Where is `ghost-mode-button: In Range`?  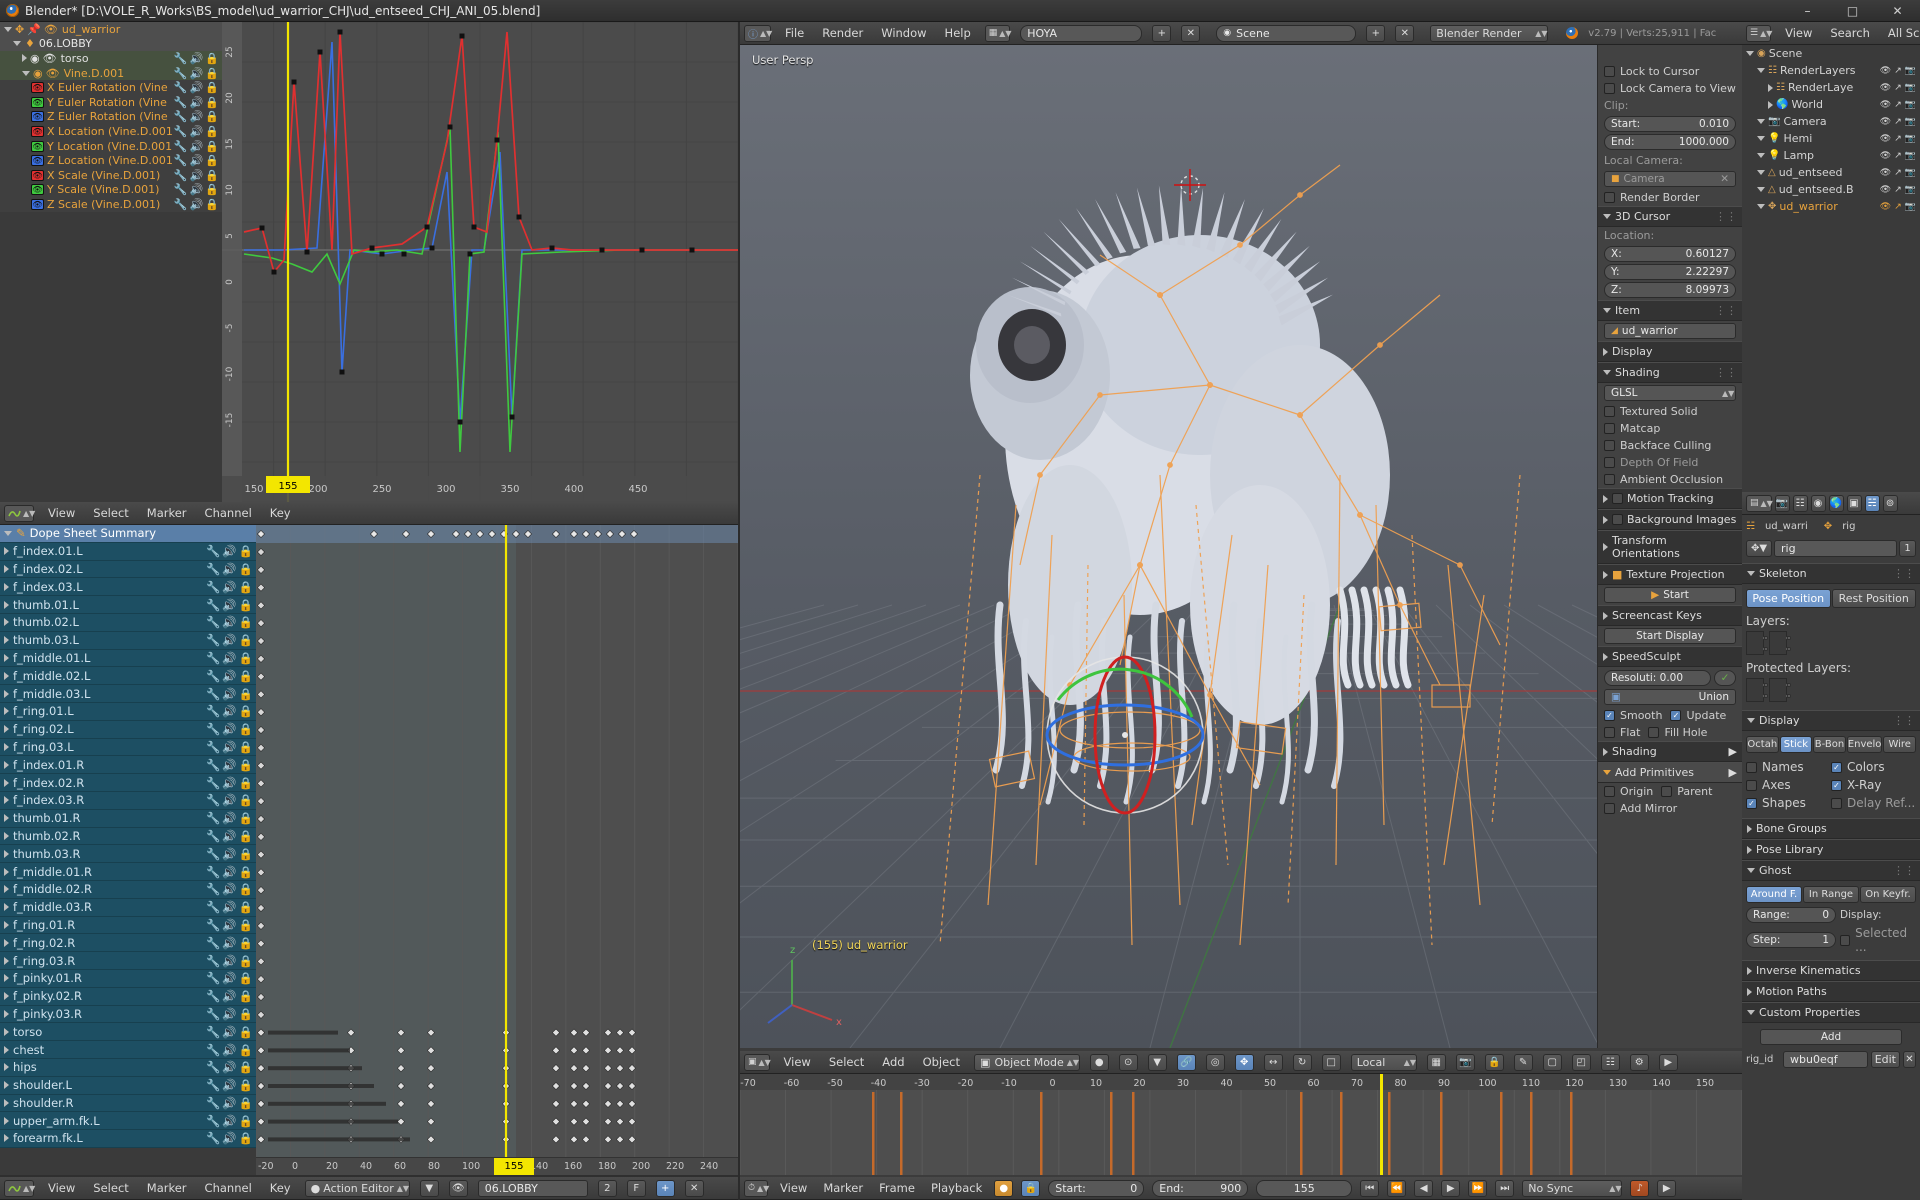
ghost-mode-button: In Range is located at coordinates (1831, 894).